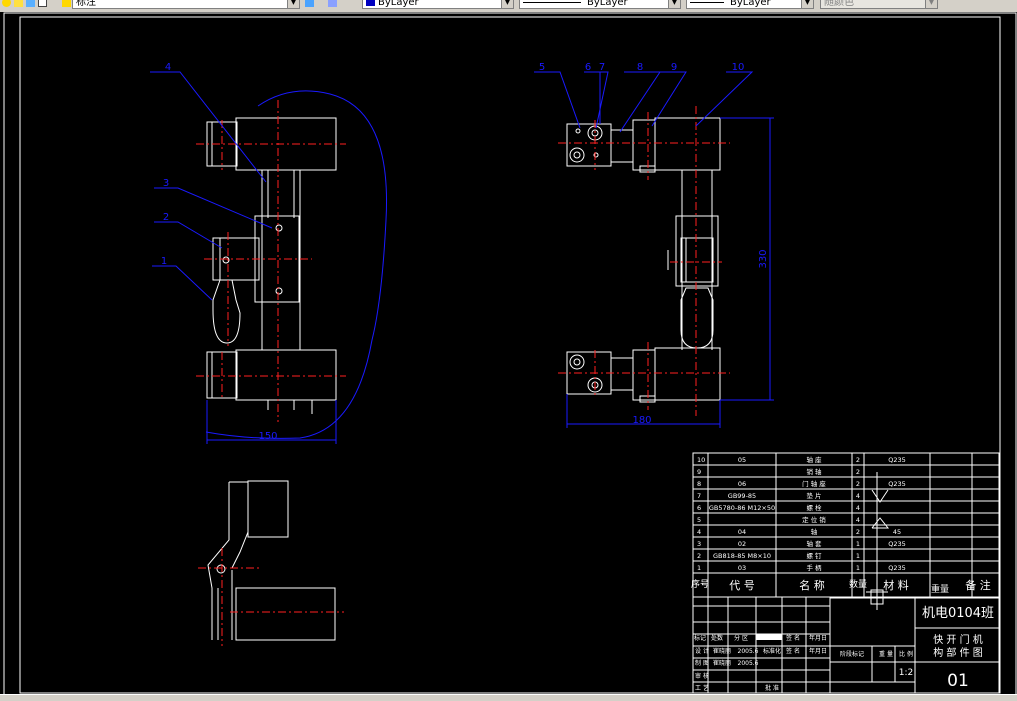 The height and width of the screenshot is (701, 1017). What do you see at coordinates (398, 4) in the screenshot?
I see `color-dropdown-value: ByLayer` at bounding box center [398, 4].